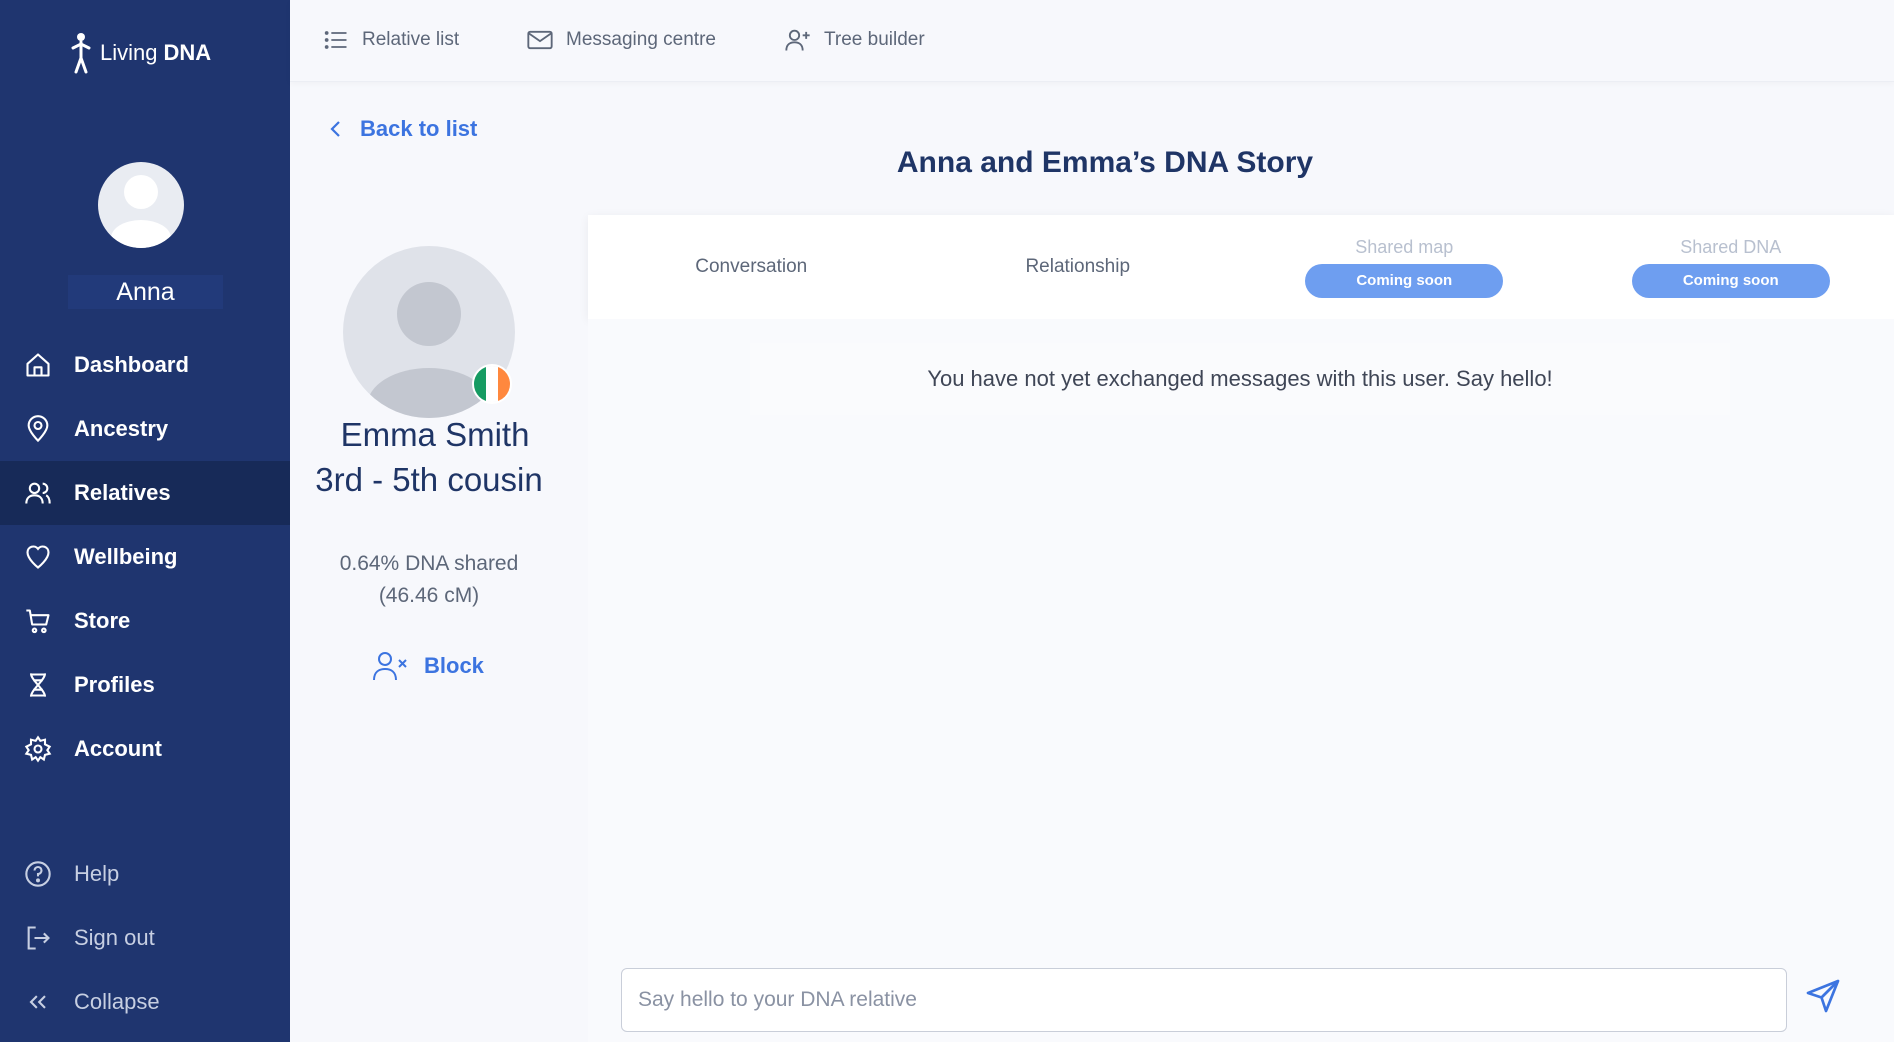 This screenshot has width=1894, height=1042. I want to click on sidebar-item-profiles: Profiles, so click(145, 685).